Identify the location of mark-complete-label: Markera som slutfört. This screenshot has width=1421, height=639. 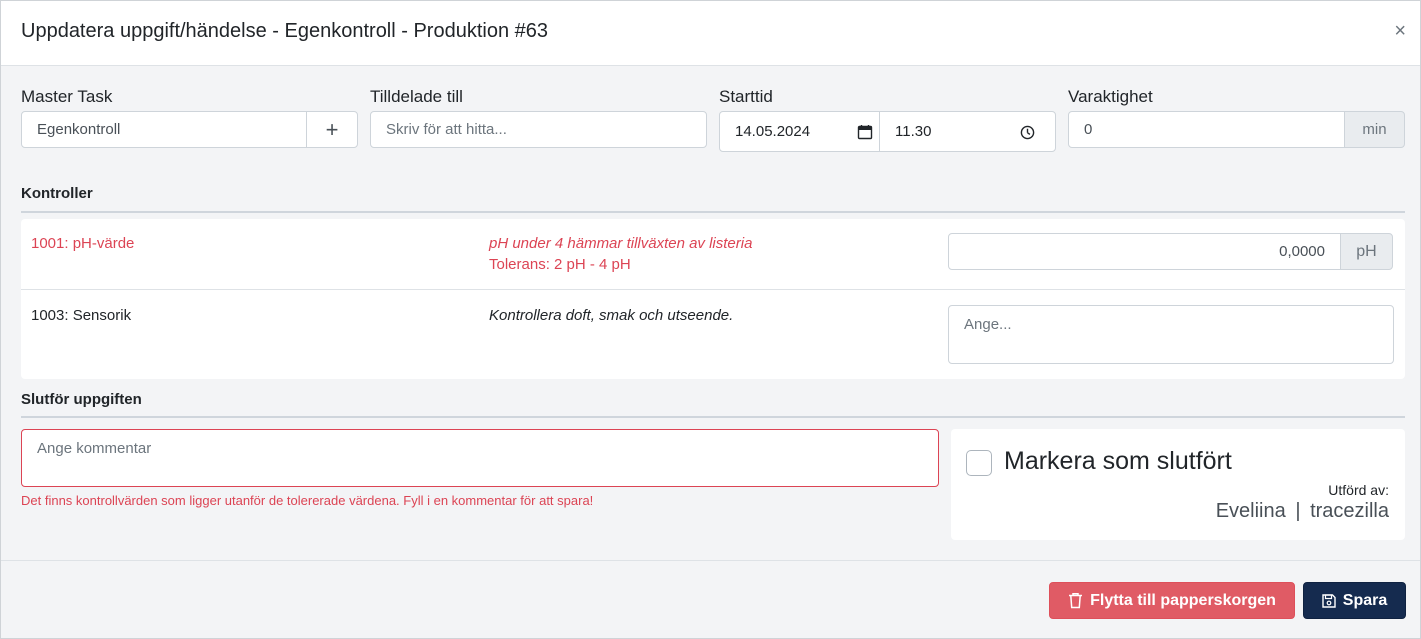
(1118, 461).